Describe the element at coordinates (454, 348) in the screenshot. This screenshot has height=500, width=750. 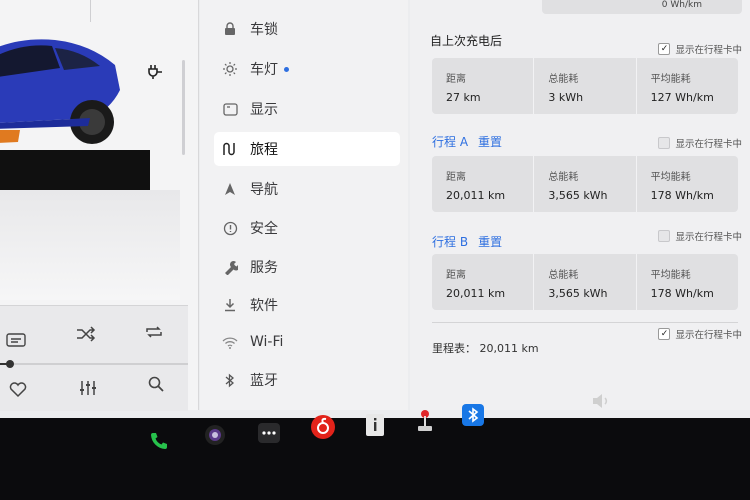
I see `odometer-label: 里程表：` at that location.